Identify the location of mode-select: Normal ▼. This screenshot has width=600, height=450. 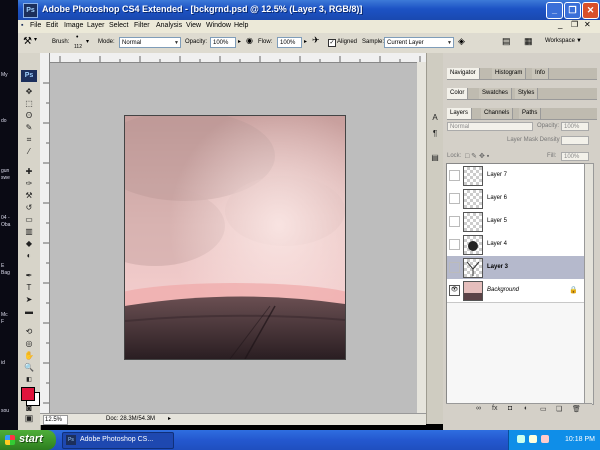
(150, 42).